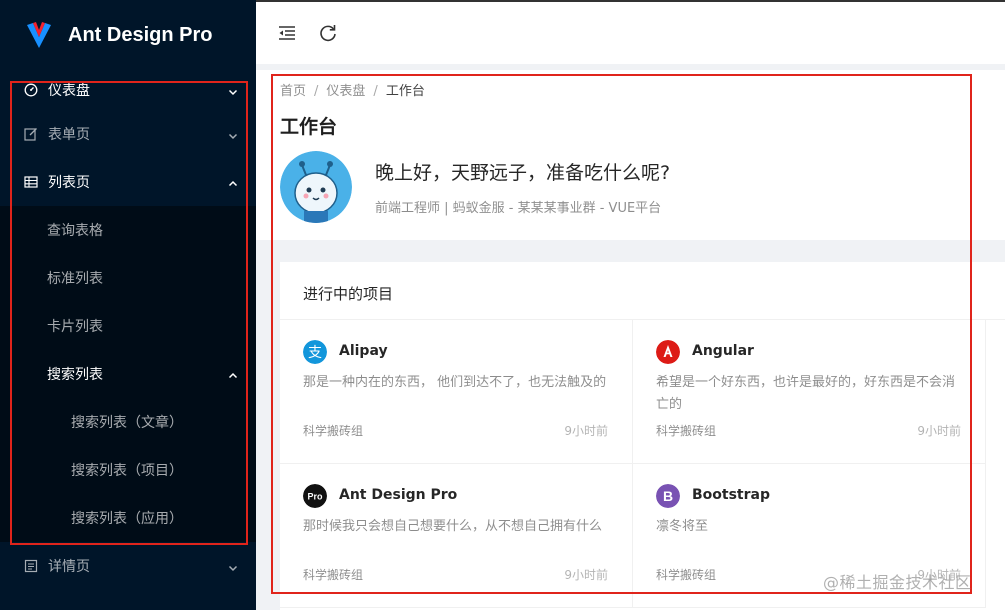 Image resolution: width=1005 pixels, height=610 pixels. What do you see at coordinates (128, 374) in the screenshot?
I see `sidebar-item-search-list: 搜索列表` at bounding box center [128, 374].